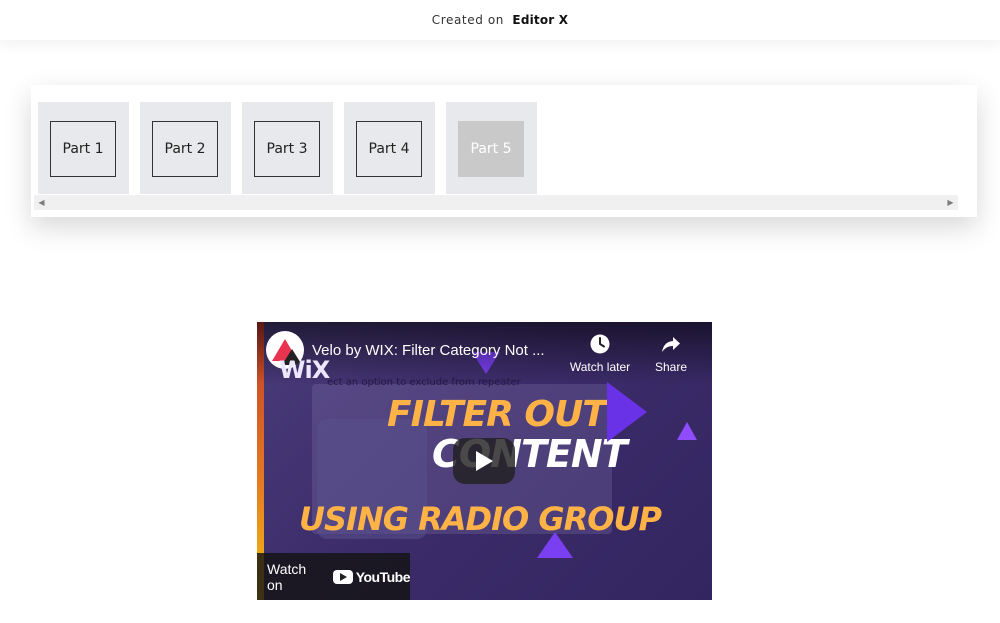 The image size is (1000, 623). I want to click on clock-icon, so click(600, 344).